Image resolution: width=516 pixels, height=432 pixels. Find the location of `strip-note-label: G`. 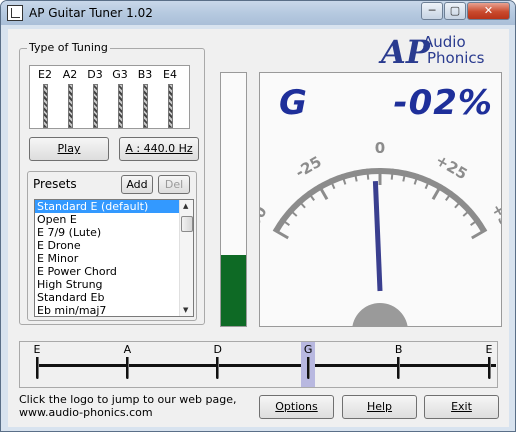

strip-note-label: G is located at coordinates (308, 349).